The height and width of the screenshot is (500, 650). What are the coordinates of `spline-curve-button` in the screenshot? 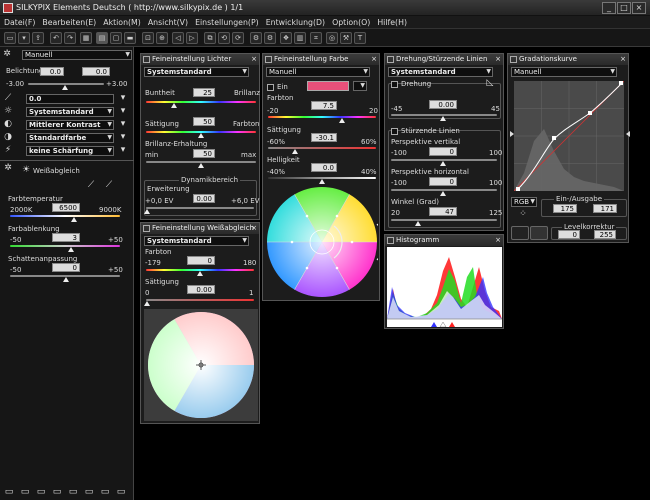 It's located at (539, 233).